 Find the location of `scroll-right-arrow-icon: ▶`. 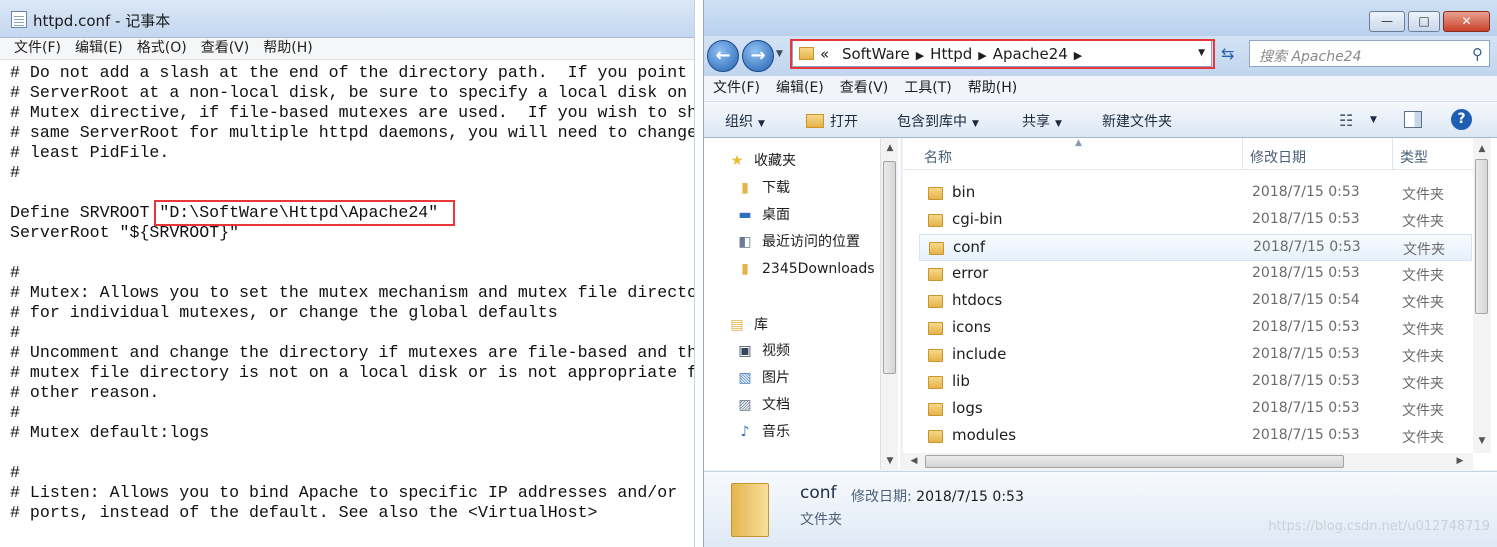

scroll-right-arrow-icon: ▶ is located at coordinates (1460, 461).